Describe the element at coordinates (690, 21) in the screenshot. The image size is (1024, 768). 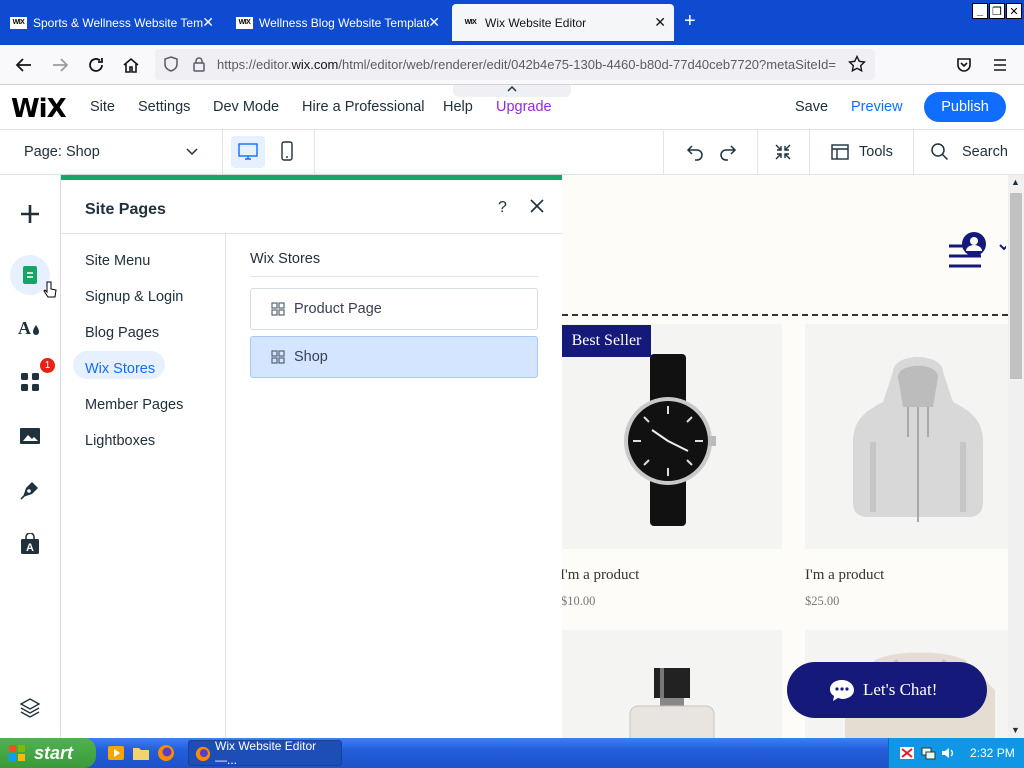
I see `new-tab-plus-icon: +` at that location.